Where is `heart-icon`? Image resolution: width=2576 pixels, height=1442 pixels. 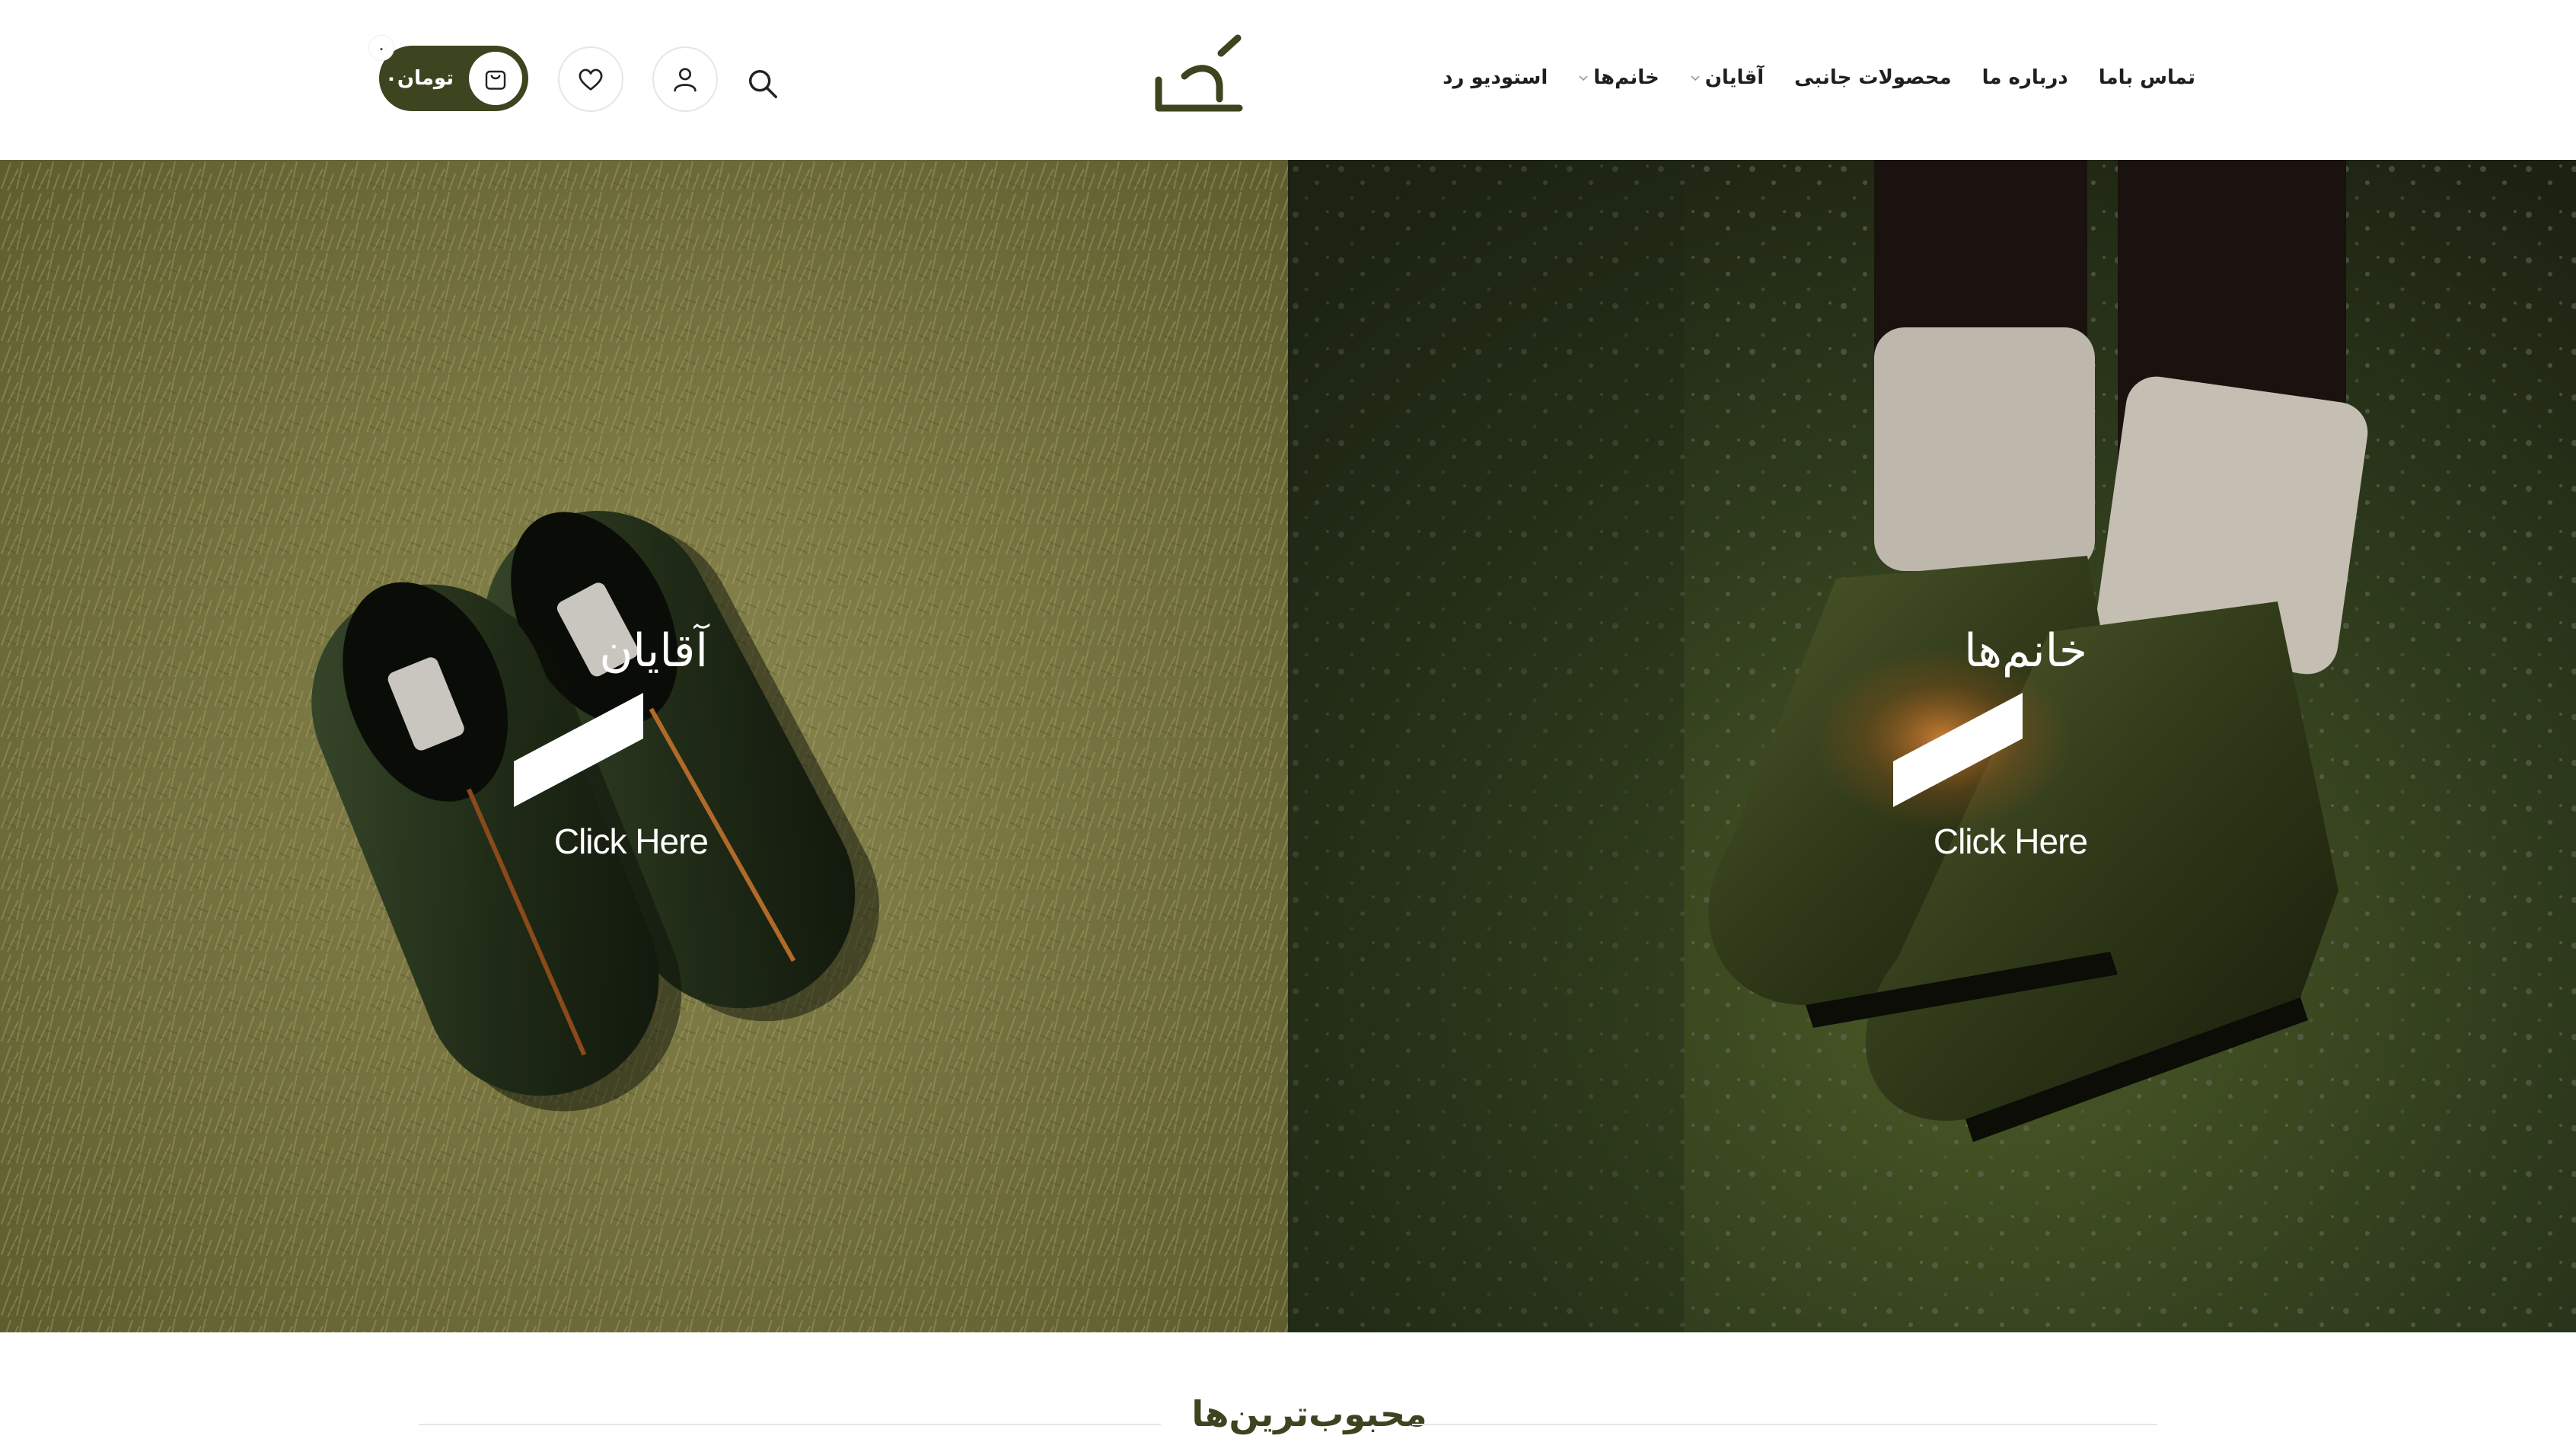 heart-icon is located at coordinates (591, 80).